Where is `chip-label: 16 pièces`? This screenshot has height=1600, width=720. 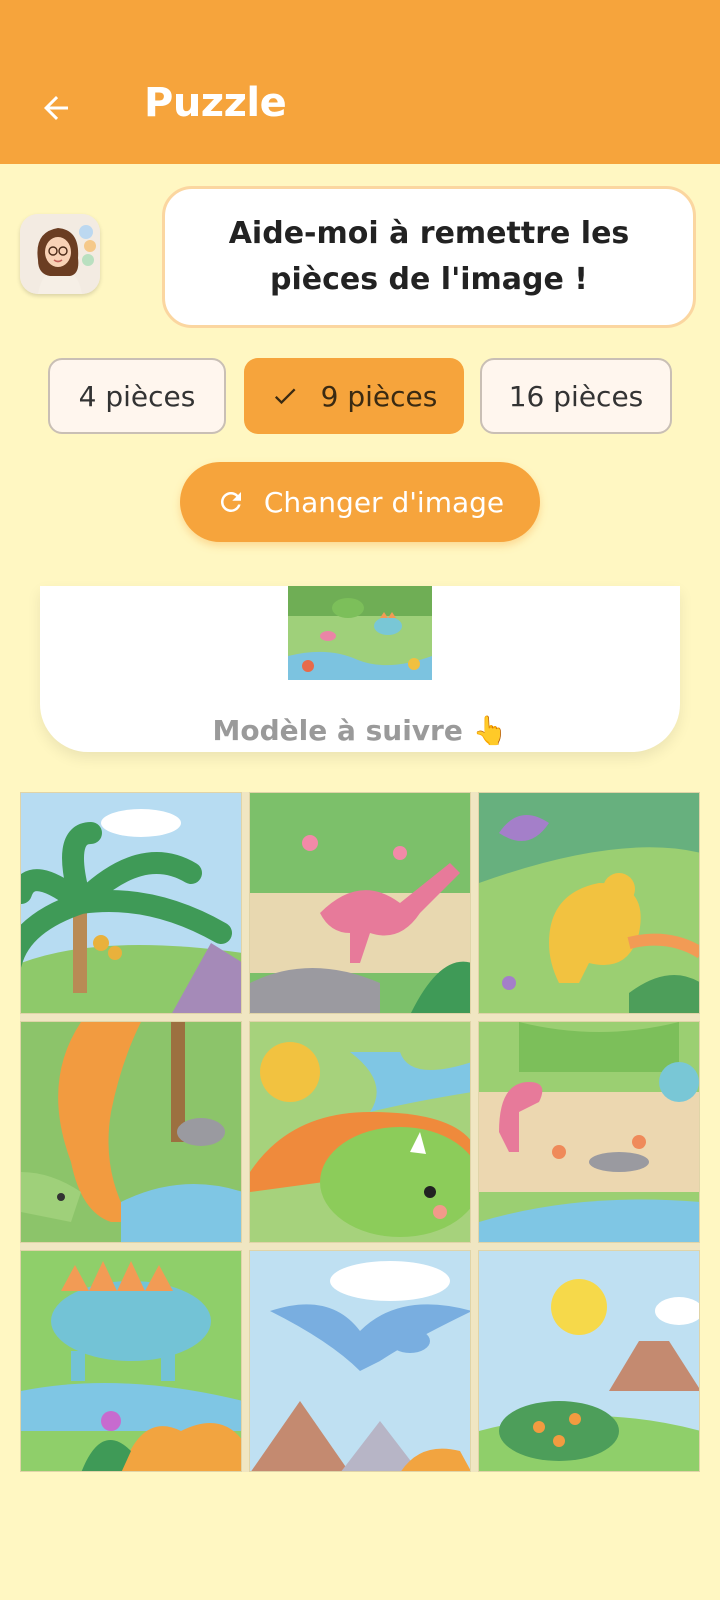 chip-label: 16 pièces is located at coordinates (576, 396).